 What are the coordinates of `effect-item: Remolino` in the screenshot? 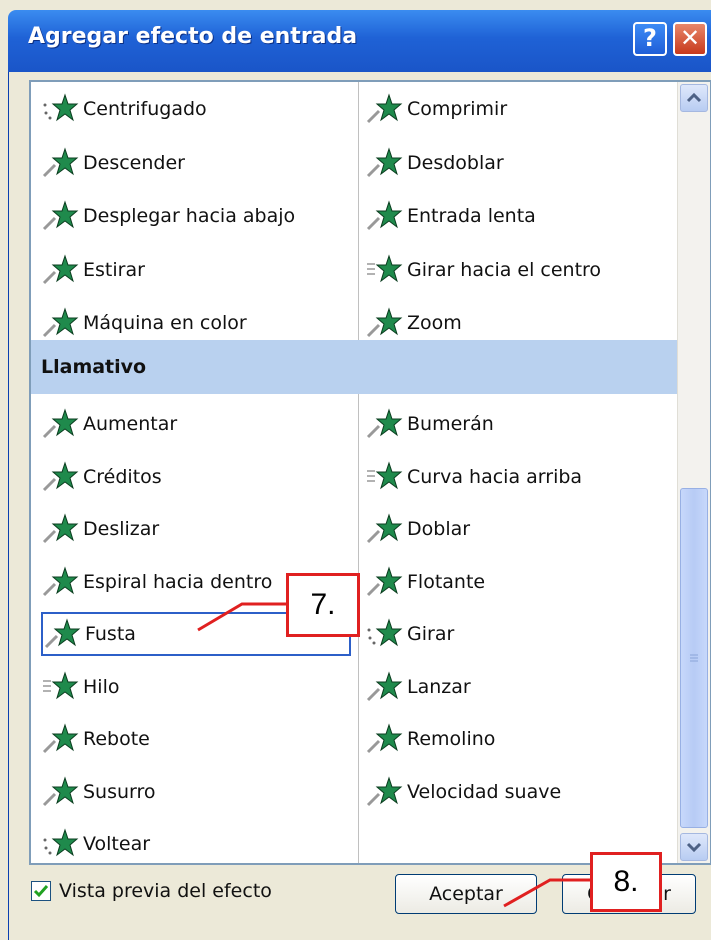 It's located at (515, 739).